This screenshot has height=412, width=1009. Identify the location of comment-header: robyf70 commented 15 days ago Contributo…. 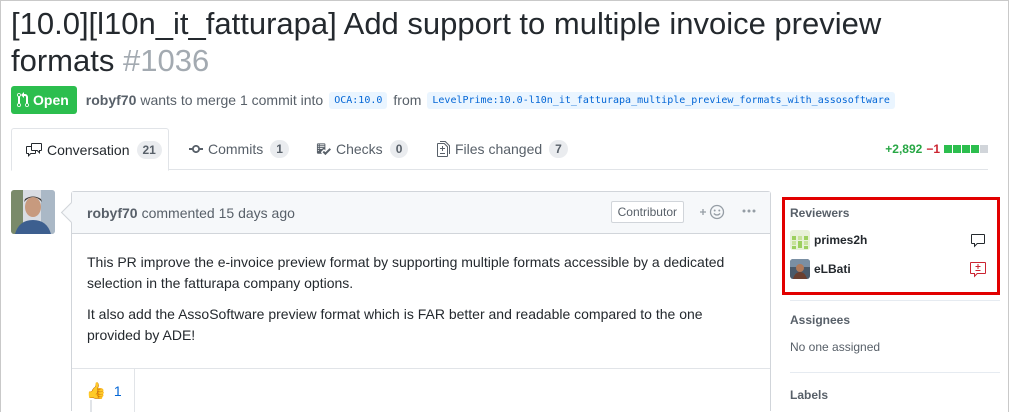
(421, 213).